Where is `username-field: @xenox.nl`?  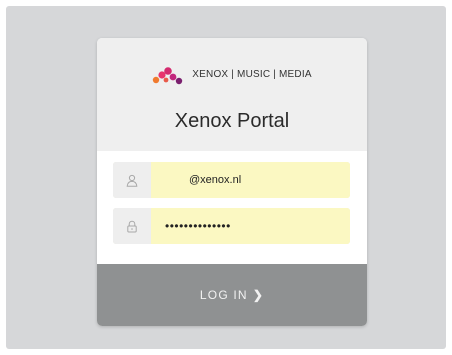 username-field: @xenox.nl is located at coordinates (231, 180).